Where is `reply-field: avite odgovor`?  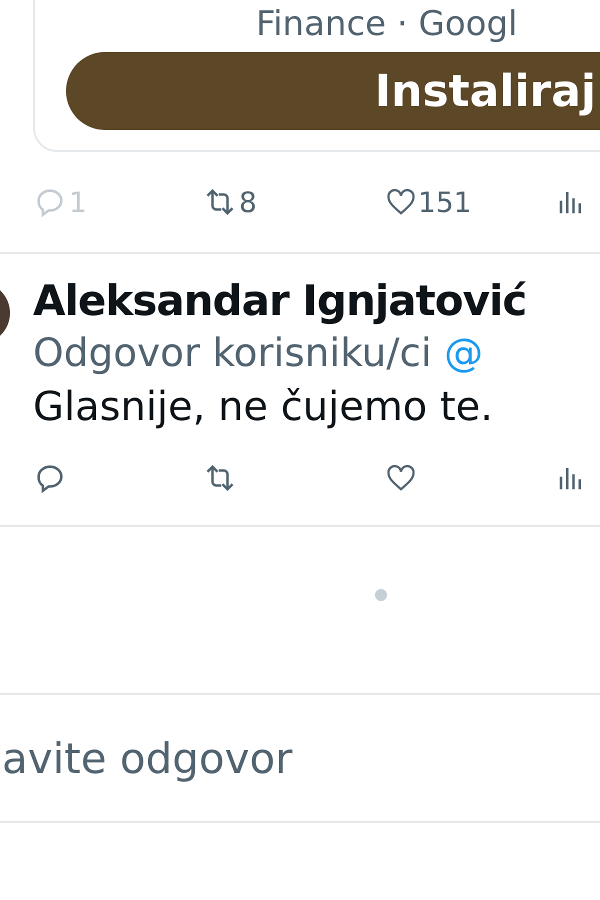
reply-field: avite odgovor is located at coordinates (301, 758).